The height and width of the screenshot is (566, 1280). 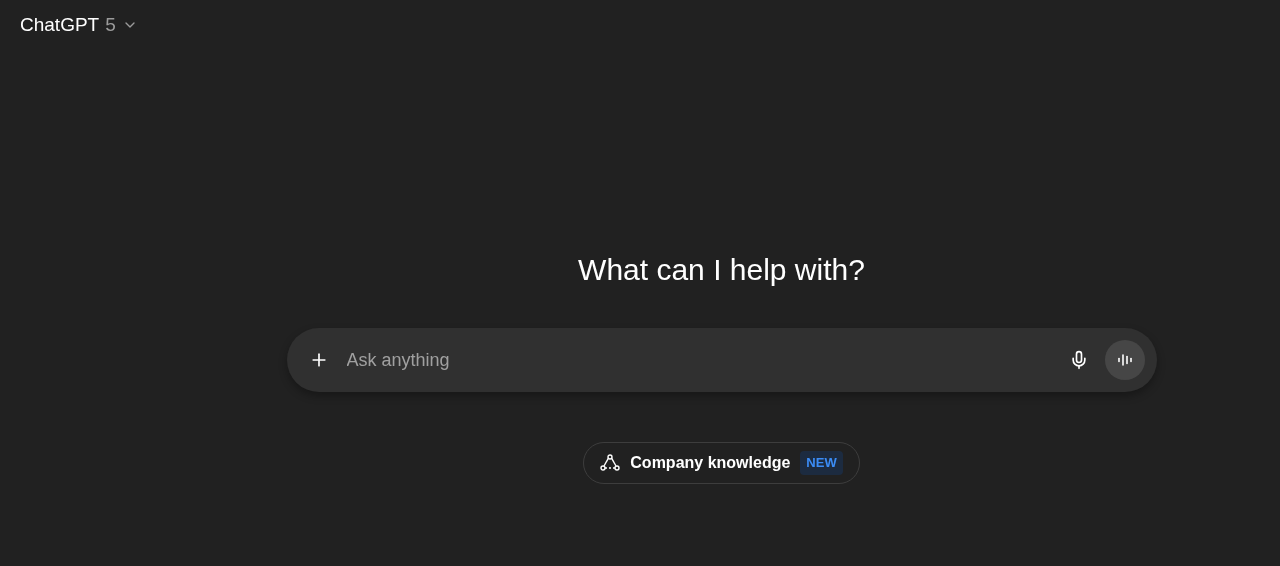 I want to click on waveform-icon, so click(x=1124, y=360).